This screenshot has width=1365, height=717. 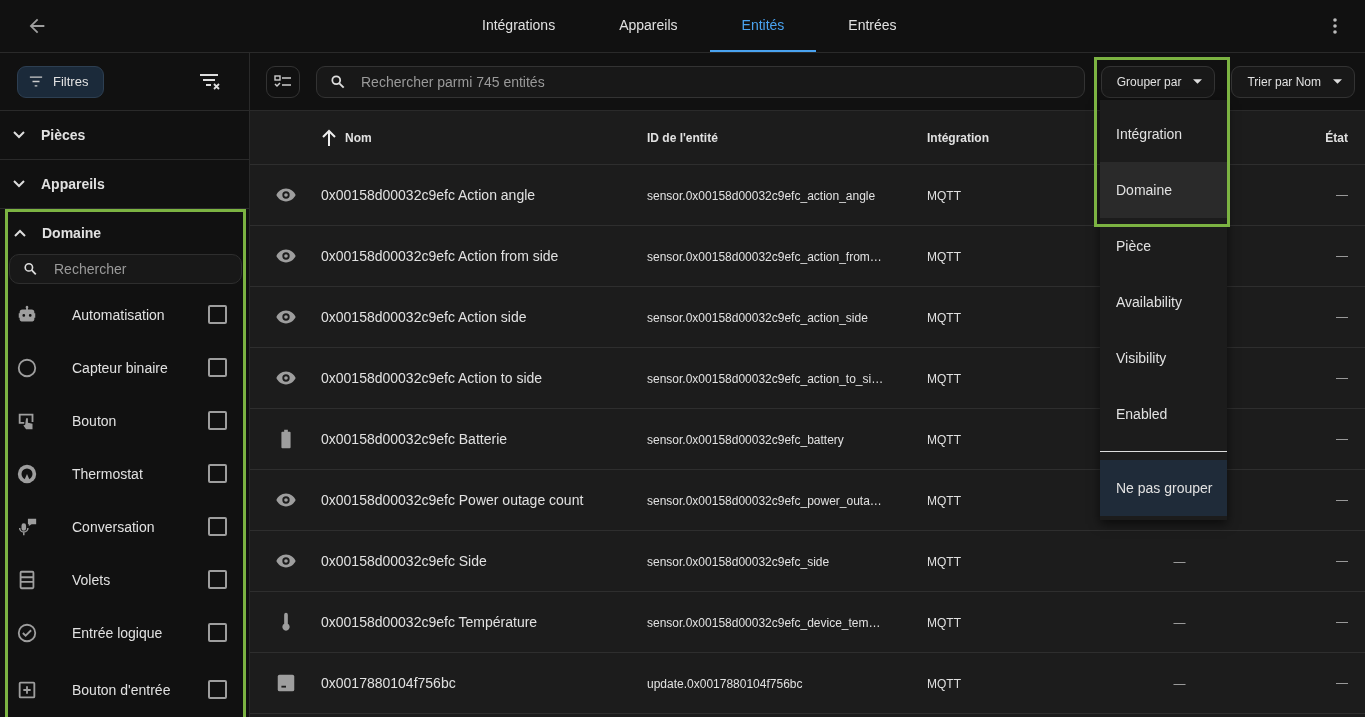 I want to click on entity-id: sensor.0x00158d00032c9efc_side, so click(x=738, y=562).